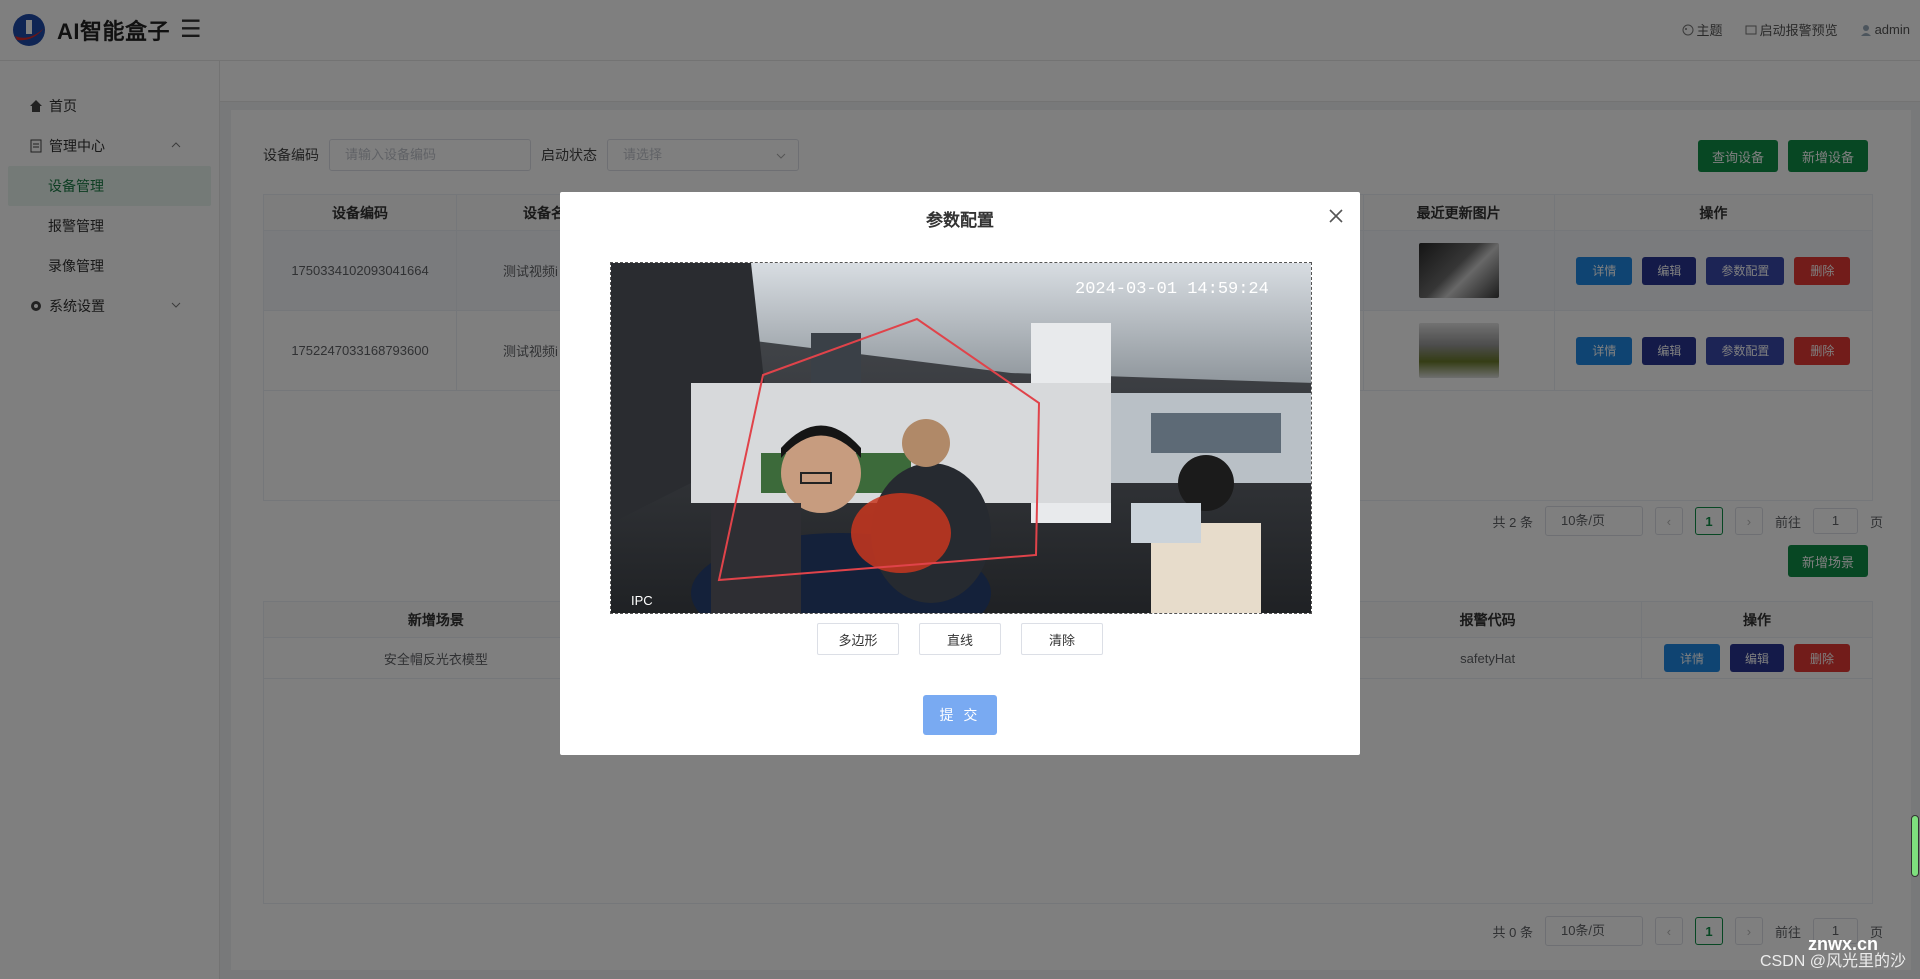 This screenshot has height=979, width=1920. Describe the element at coordinates (1172, 289) in the screenshot. I see `camera-timestamp: 2024-03-01 14:59:24` at that location.